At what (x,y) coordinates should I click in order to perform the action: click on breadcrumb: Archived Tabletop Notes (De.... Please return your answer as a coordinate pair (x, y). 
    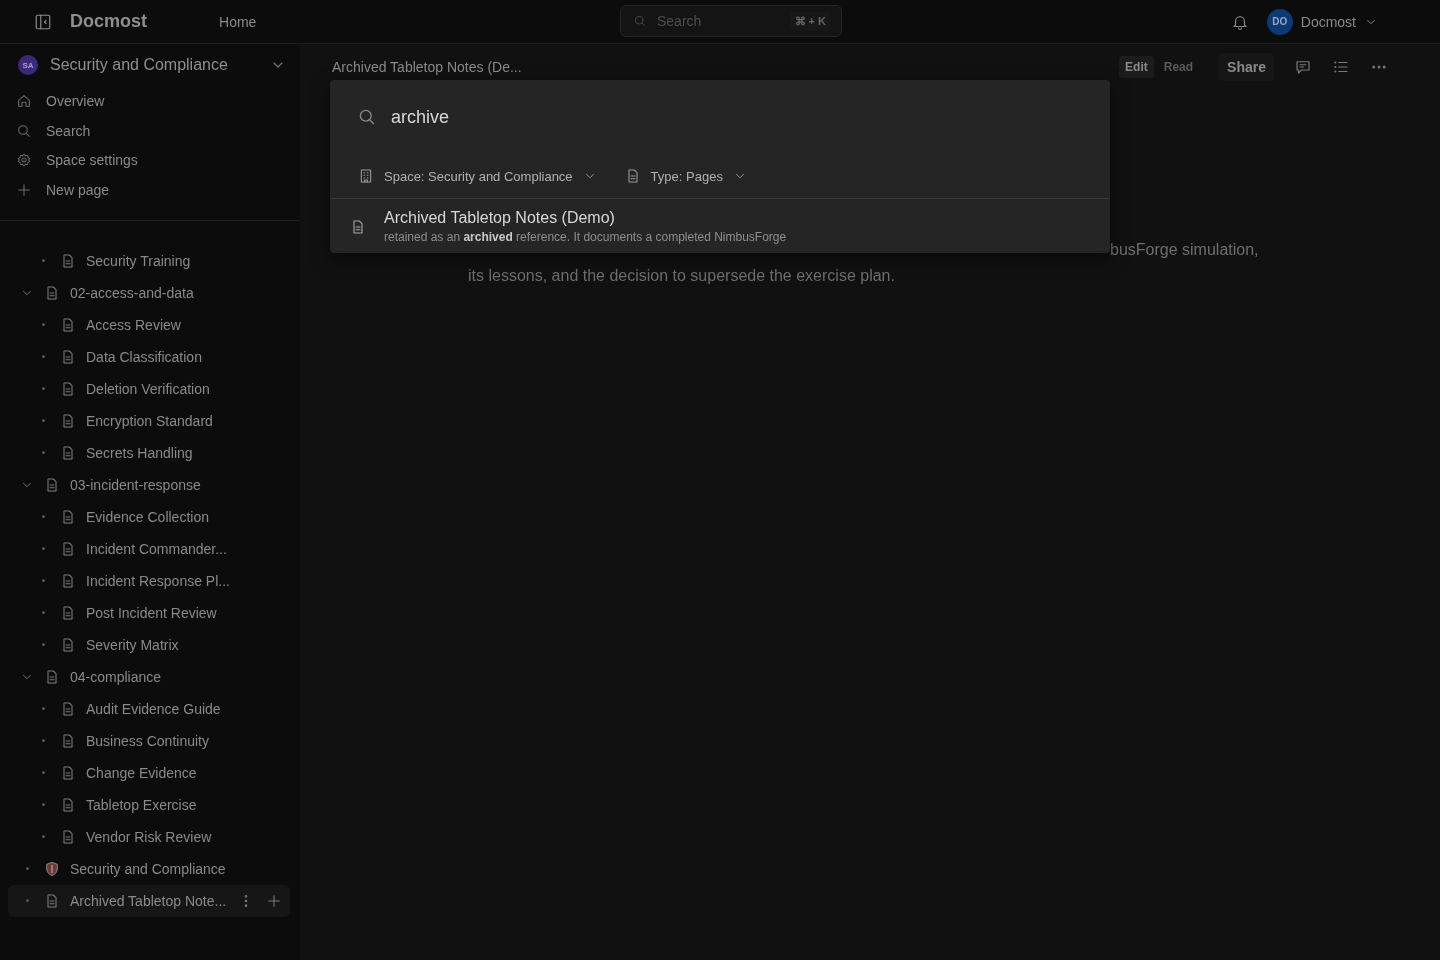
    Looking at the image, I should click on (427, 67).